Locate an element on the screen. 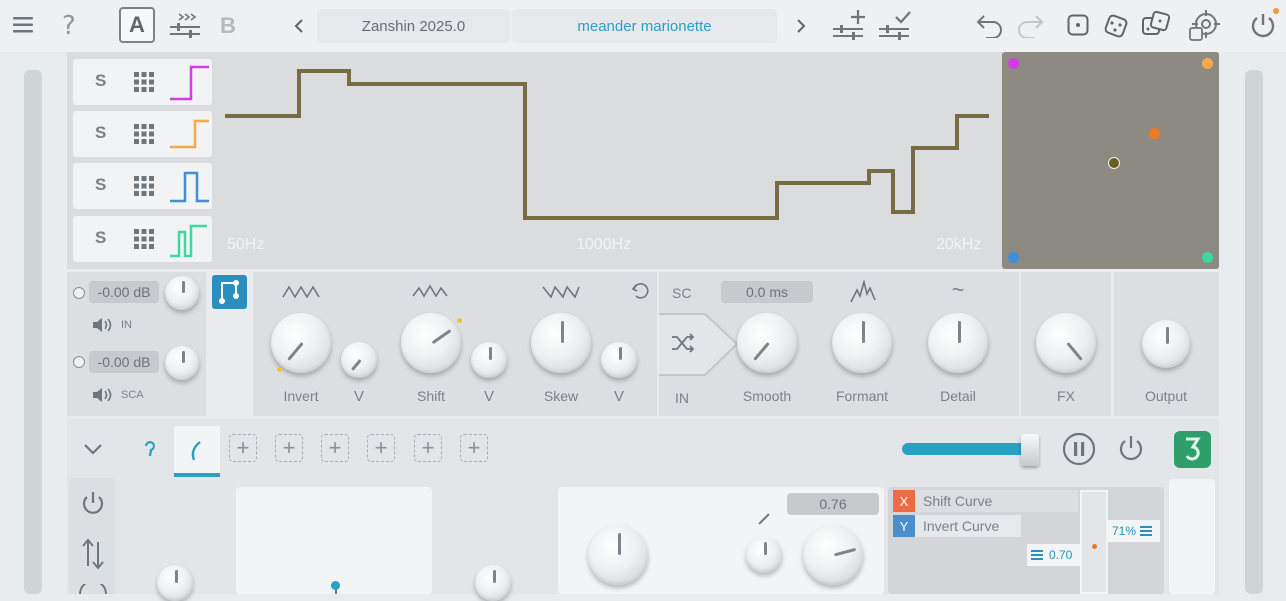 The height and width of the screenshot is (601, 1286). undo-icon is located at coordinates (990, 25).